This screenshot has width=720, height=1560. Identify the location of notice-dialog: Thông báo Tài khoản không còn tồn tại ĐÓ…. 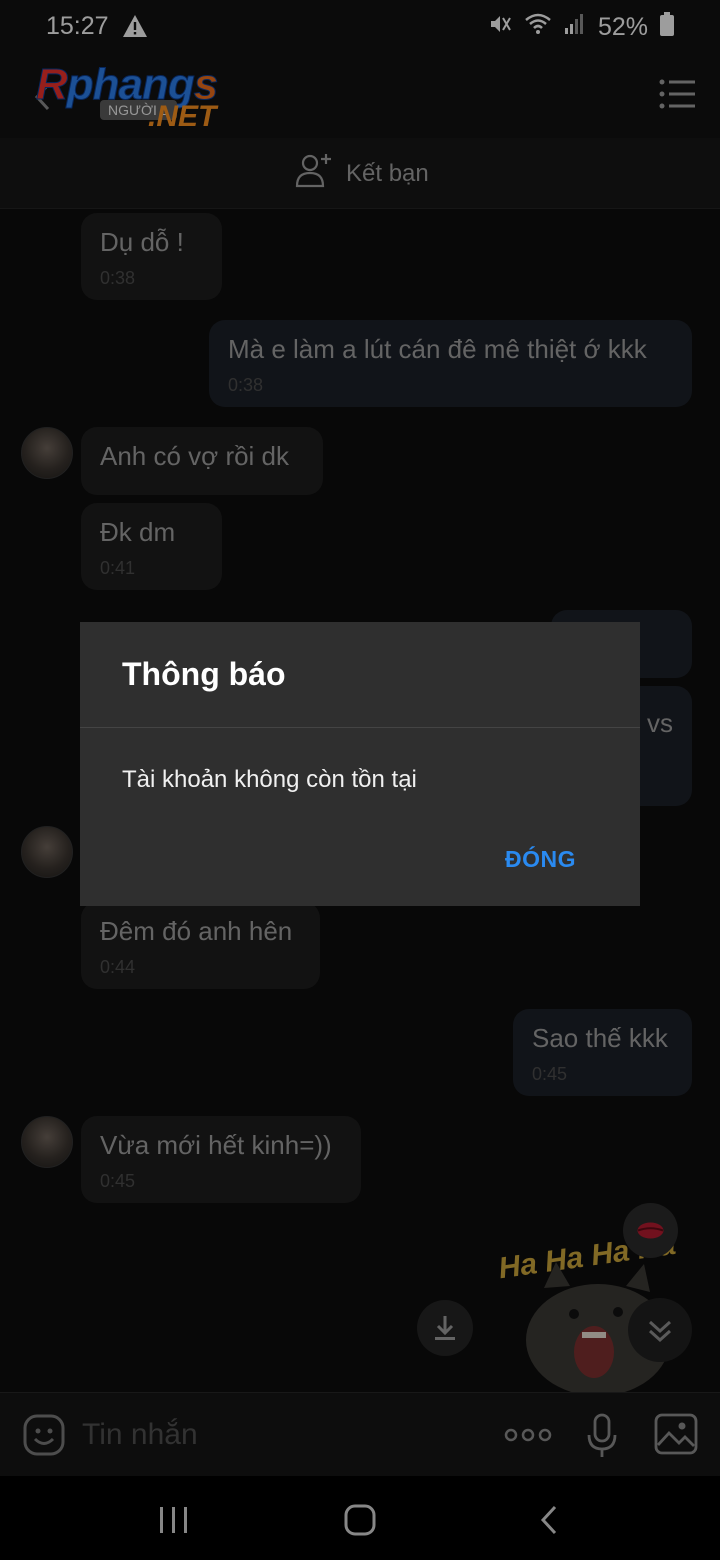
(360, 764).